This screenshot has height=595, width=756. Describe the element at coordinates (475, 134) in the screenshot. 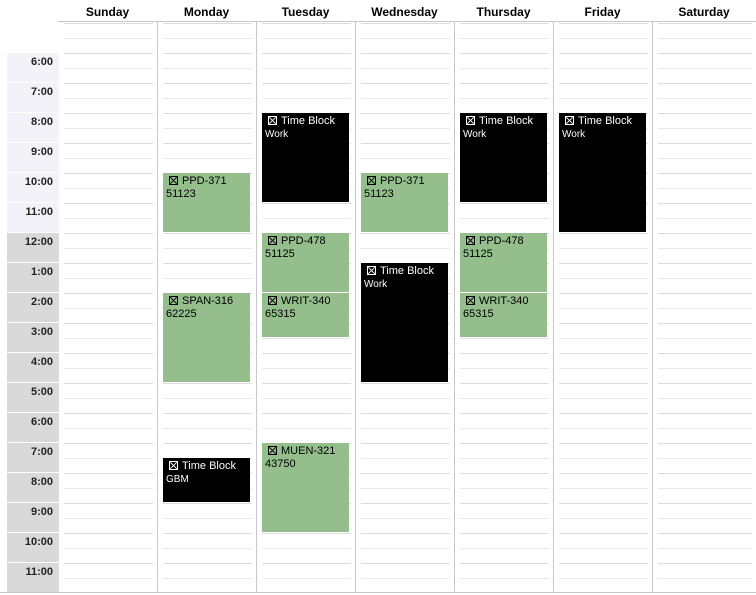

I see `event-subtitle: Work` at that location.